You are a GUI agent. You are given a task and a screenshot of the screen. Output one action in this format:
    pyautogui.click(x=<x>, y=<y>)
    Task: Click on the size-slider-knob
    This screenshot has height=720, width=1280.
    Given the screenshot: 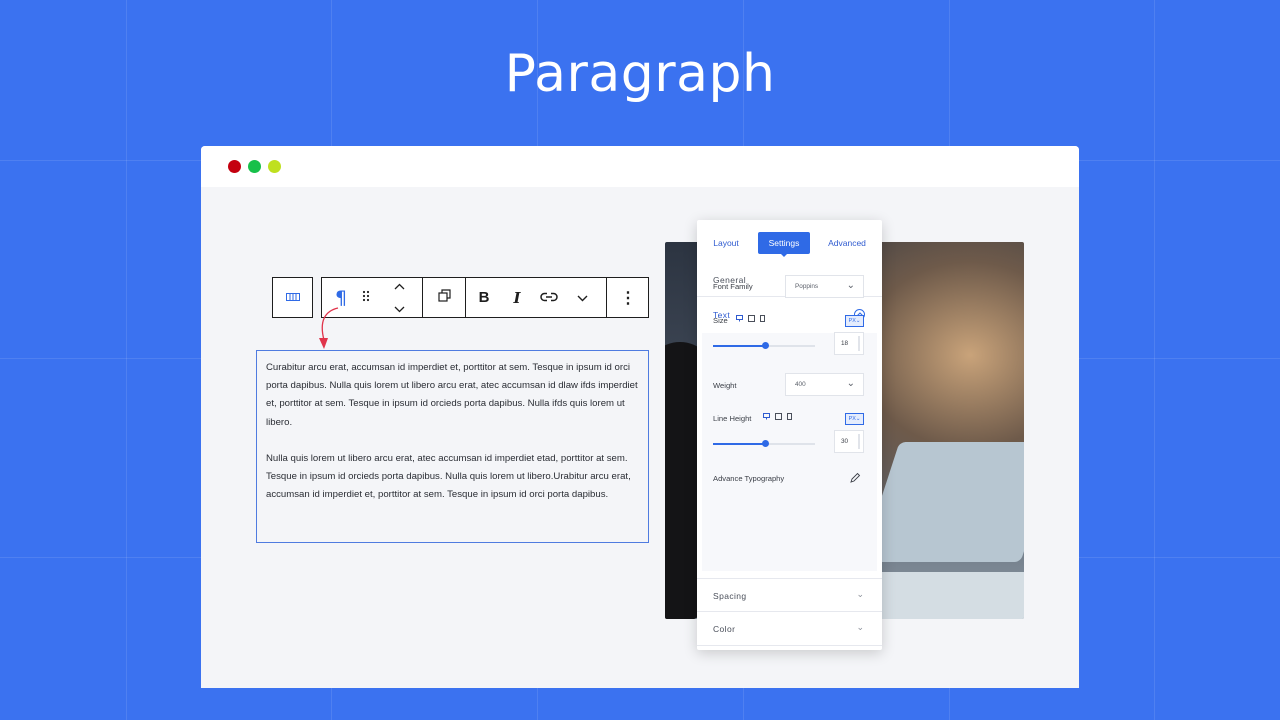 What is the action you would take?
    pyautogui.click(x=766, y=345)
    